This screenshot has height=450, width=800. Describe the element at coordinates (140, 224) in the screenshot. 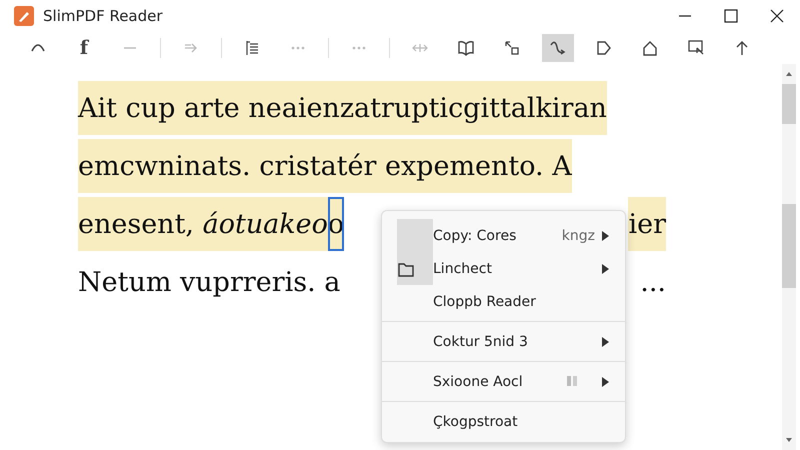

I see `document-text: enesent,` at that location.